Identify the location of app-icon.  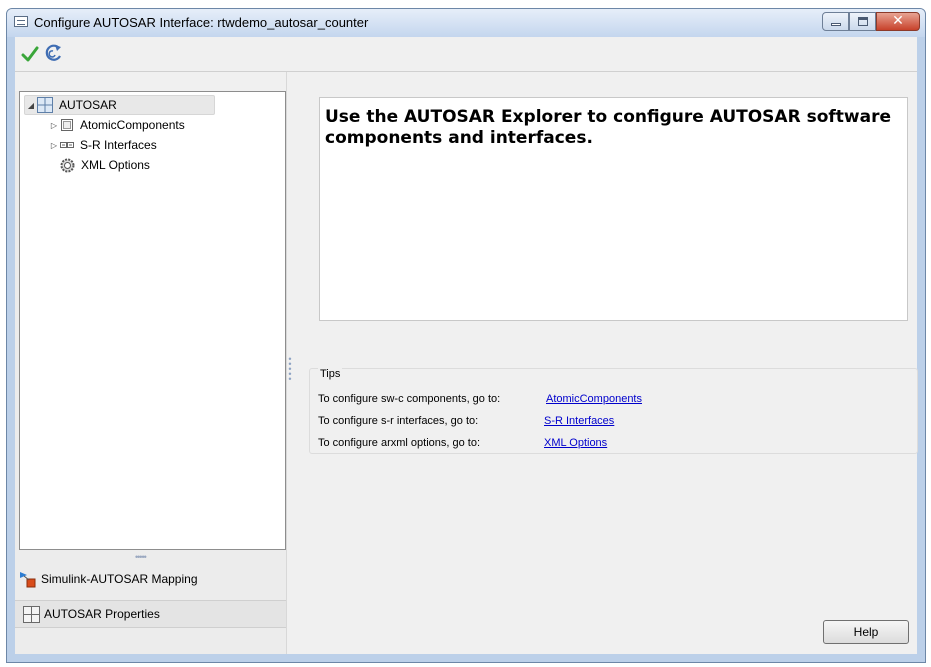
(21, 21).